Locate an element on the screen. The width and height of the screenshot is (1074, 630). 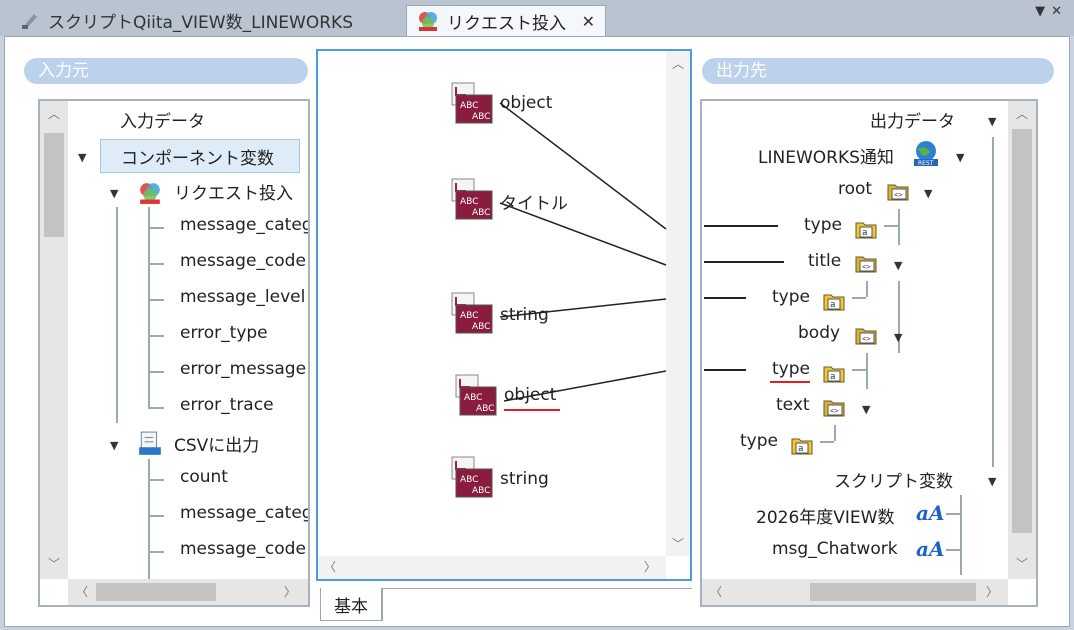
field-item: error_message is located at coordinates (243, 369).